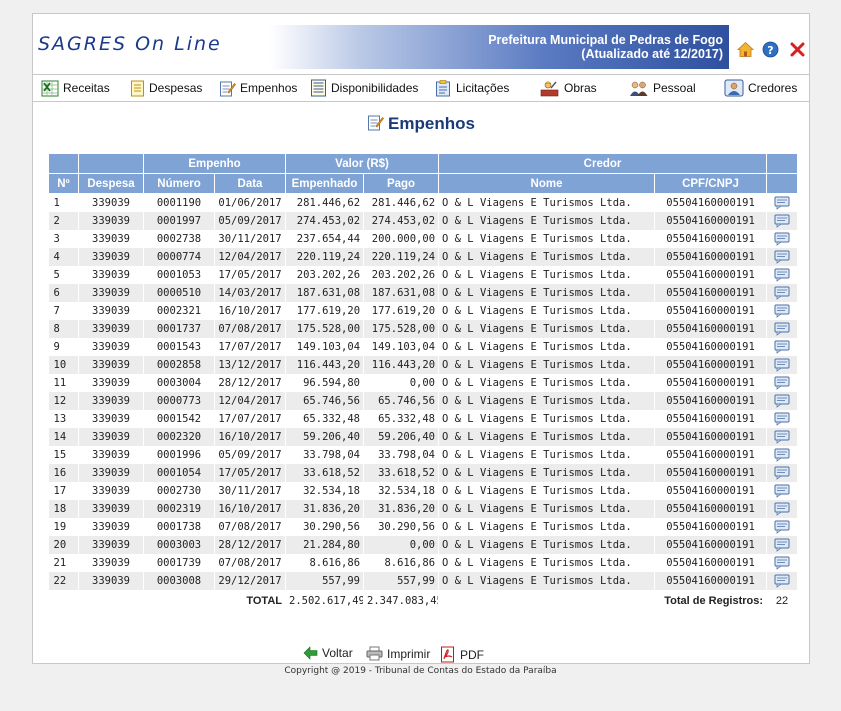 This screenshot has height=711, width=841. I want to click on cell-data: 12/04/2017, so click(250, 401).